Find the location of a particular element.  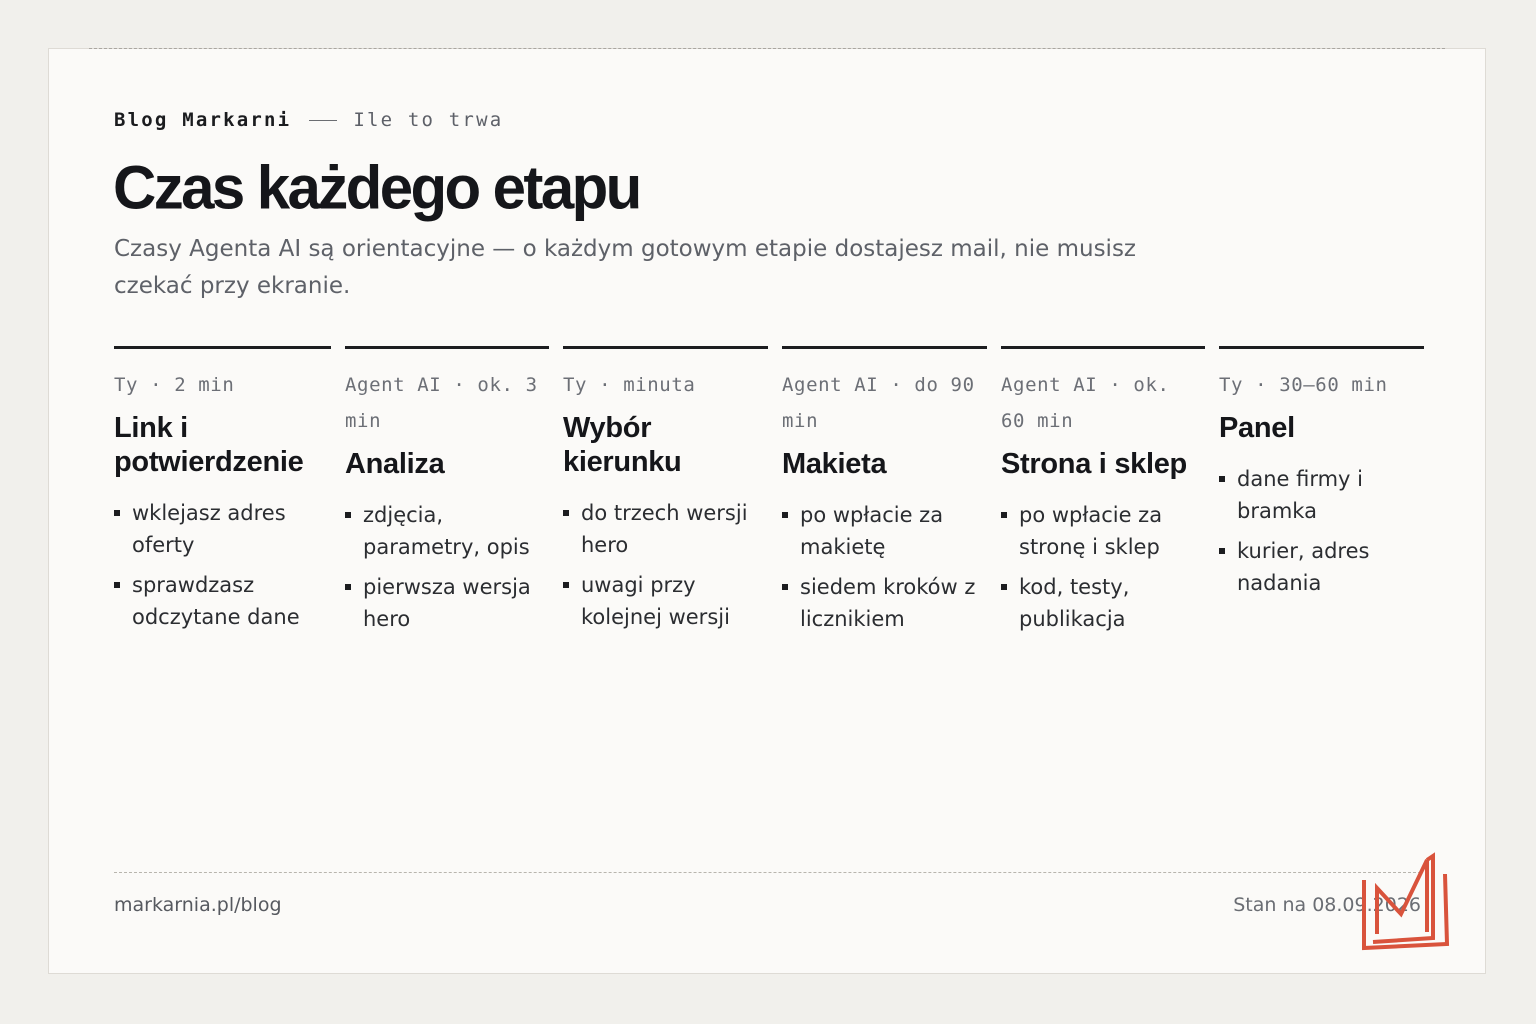

stage-meta: Agent AI · ok. 3 min is located at coordinates (441, 403).